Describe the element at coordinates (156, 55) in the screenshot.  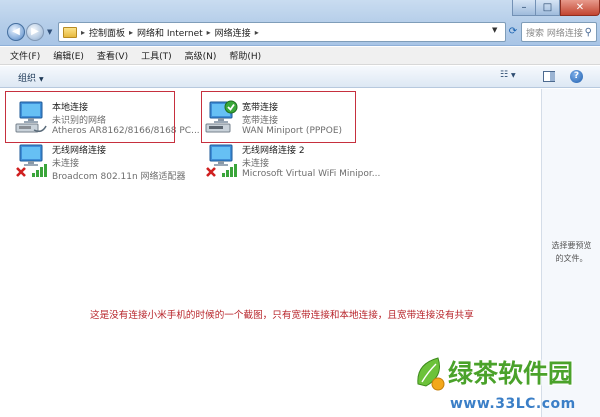
I see `menu-tools: 工具(T)` at that location.